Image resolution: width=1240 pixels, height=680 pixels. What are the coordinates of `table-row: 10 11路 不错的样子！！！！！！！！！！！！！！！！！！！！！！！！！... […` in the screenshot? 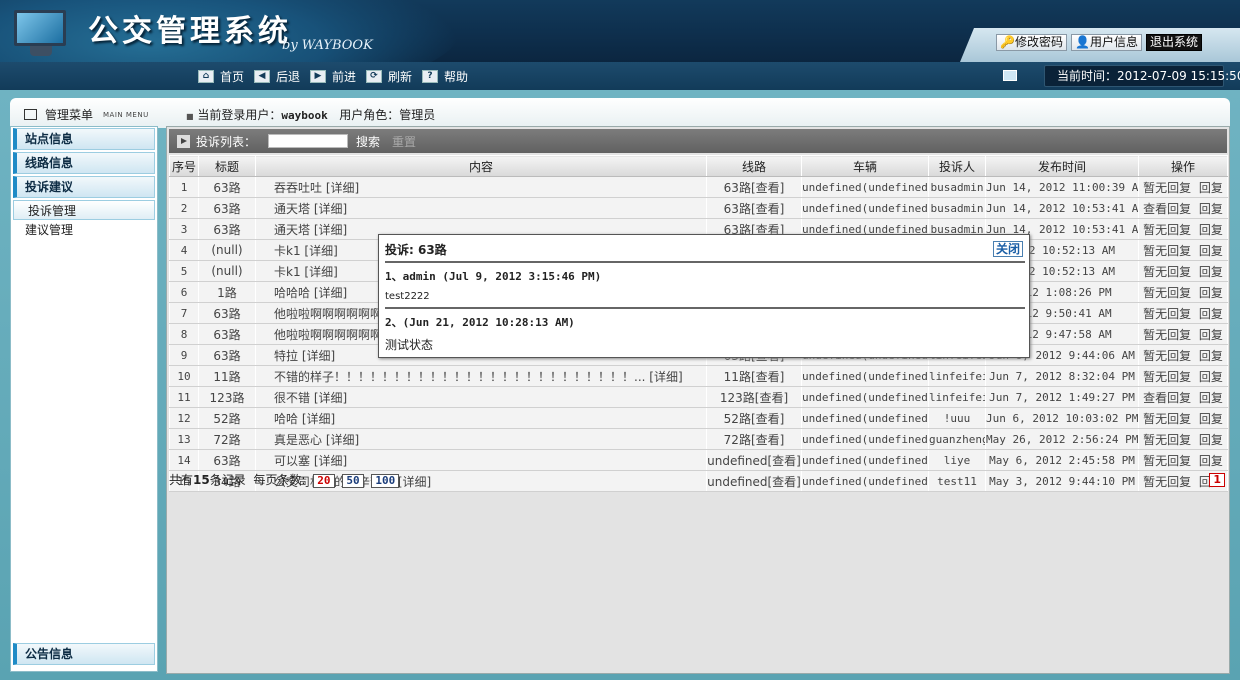 It's located at (698, 376).